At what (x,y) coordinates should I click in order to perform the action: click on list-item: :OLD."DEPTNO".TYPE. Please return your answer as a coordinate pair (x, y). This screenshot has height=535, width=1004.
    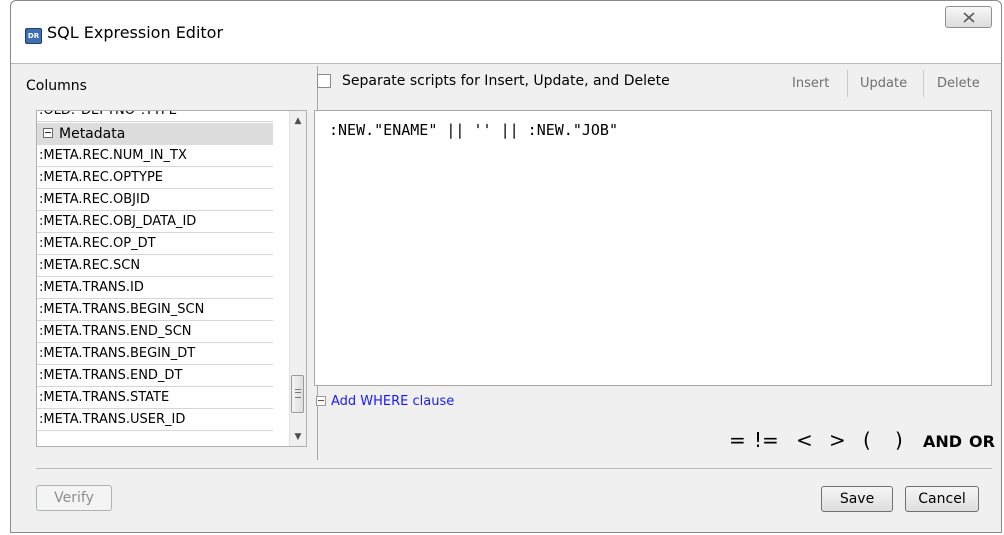
    Looking at the image, I should click on (155, 116).